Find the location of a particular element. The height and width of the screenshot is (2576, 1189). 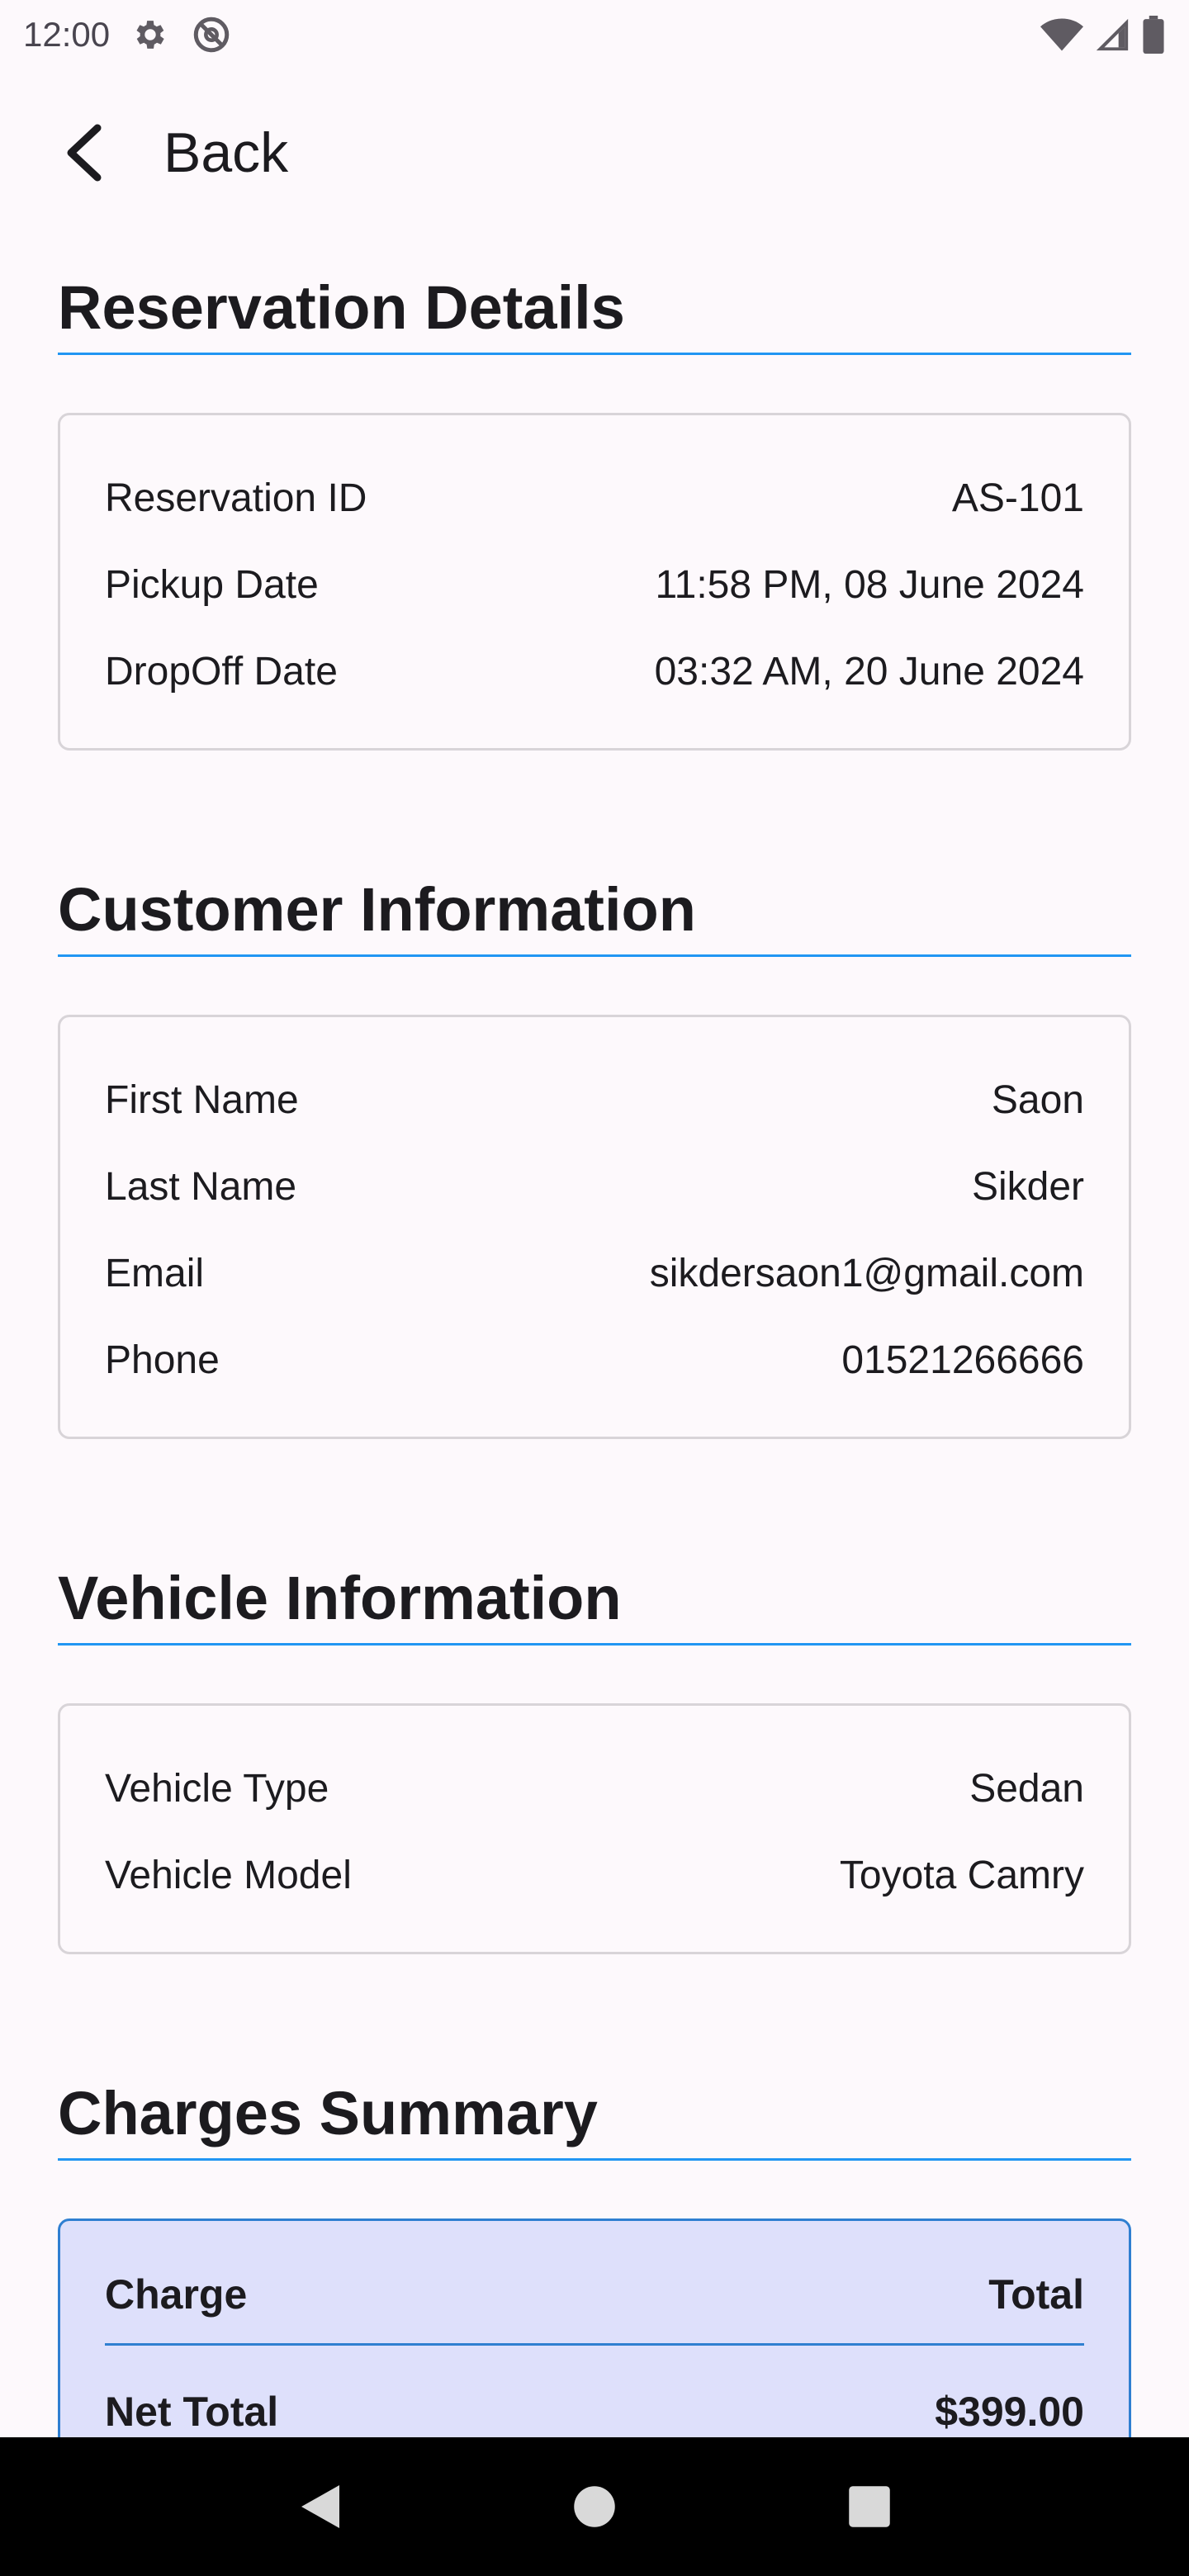

total-column-header: Total is located at coordinates (1036, 2294).